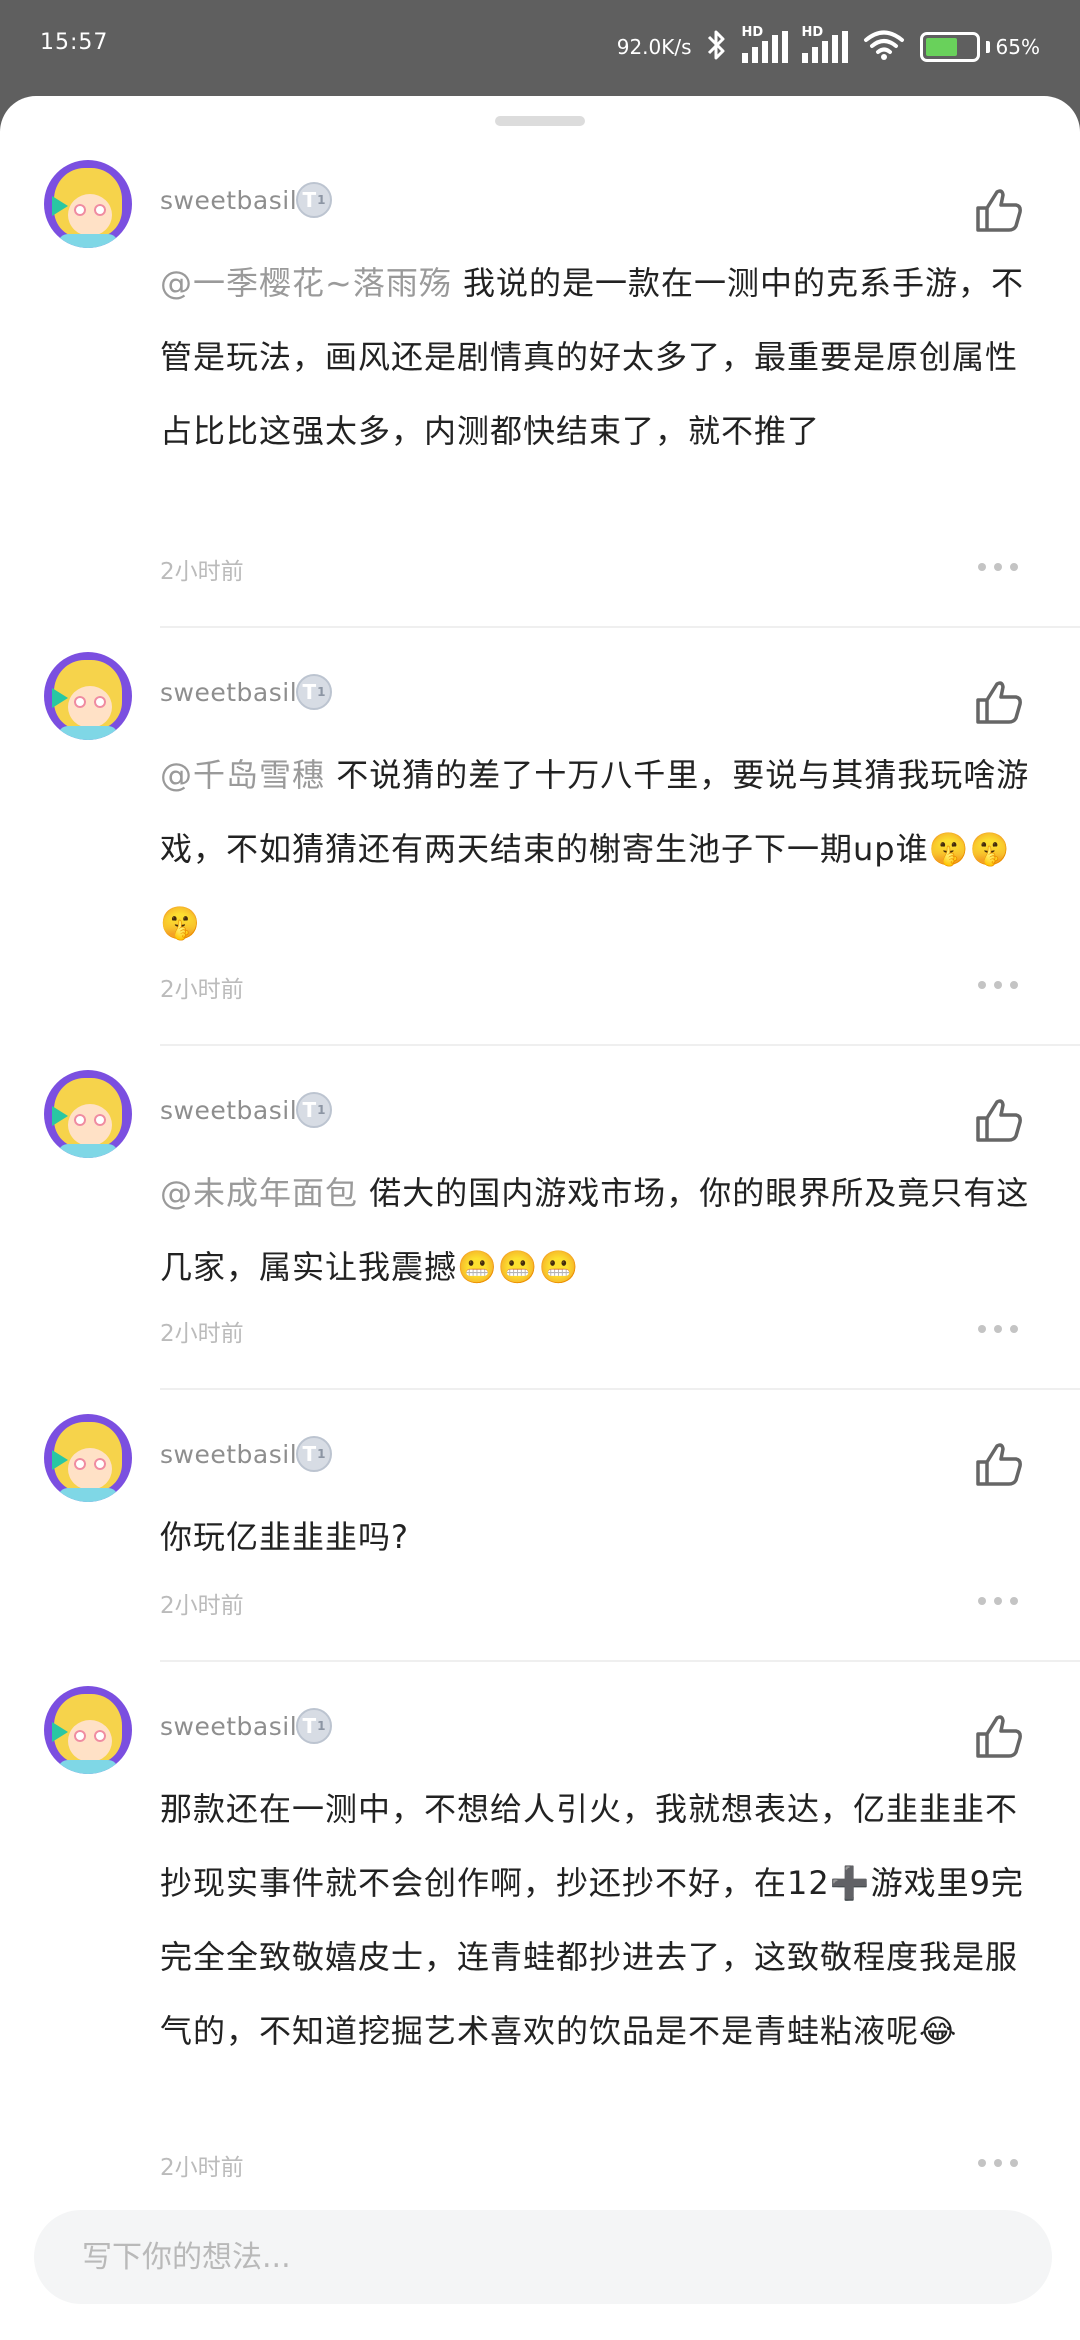 The height and width of the screenshot is (2340, 1080). I want to click on mention-link: @未成年面包, so click(259, 1193).